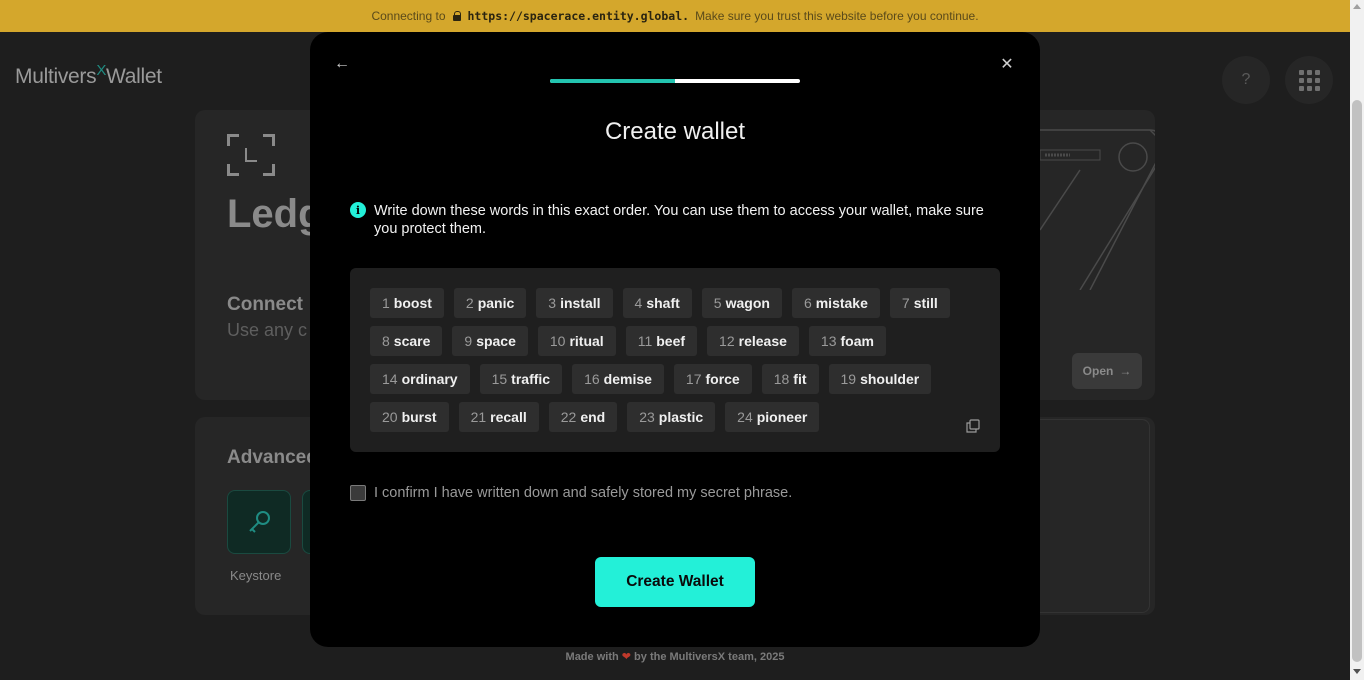 This screenshot has width=1364, height=680. I want to click on secret-word-number: 15, so click(499, 379).